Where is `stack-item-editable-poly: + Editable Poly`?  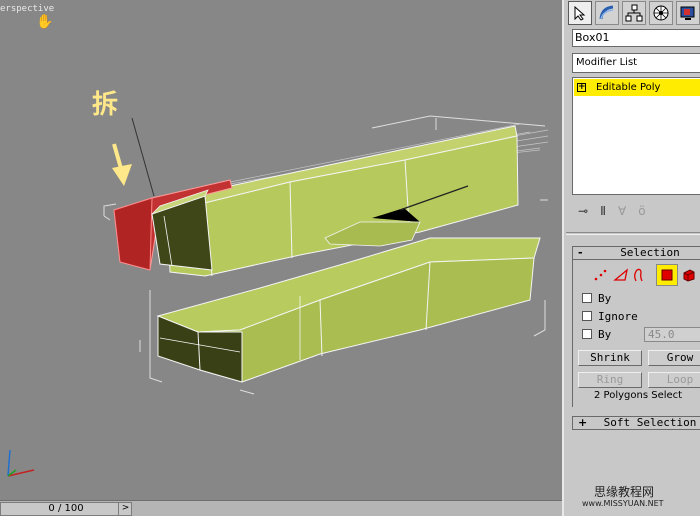
stack-item-editable-poly: + Editable Poly is located at coordinates (637, 87).